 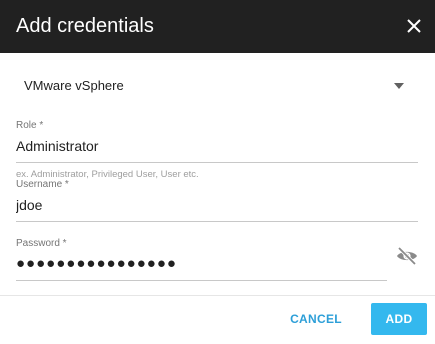 I want to click on password-input: ●●●●●●●●●●●●●●●●, so click(x=201, y=264).